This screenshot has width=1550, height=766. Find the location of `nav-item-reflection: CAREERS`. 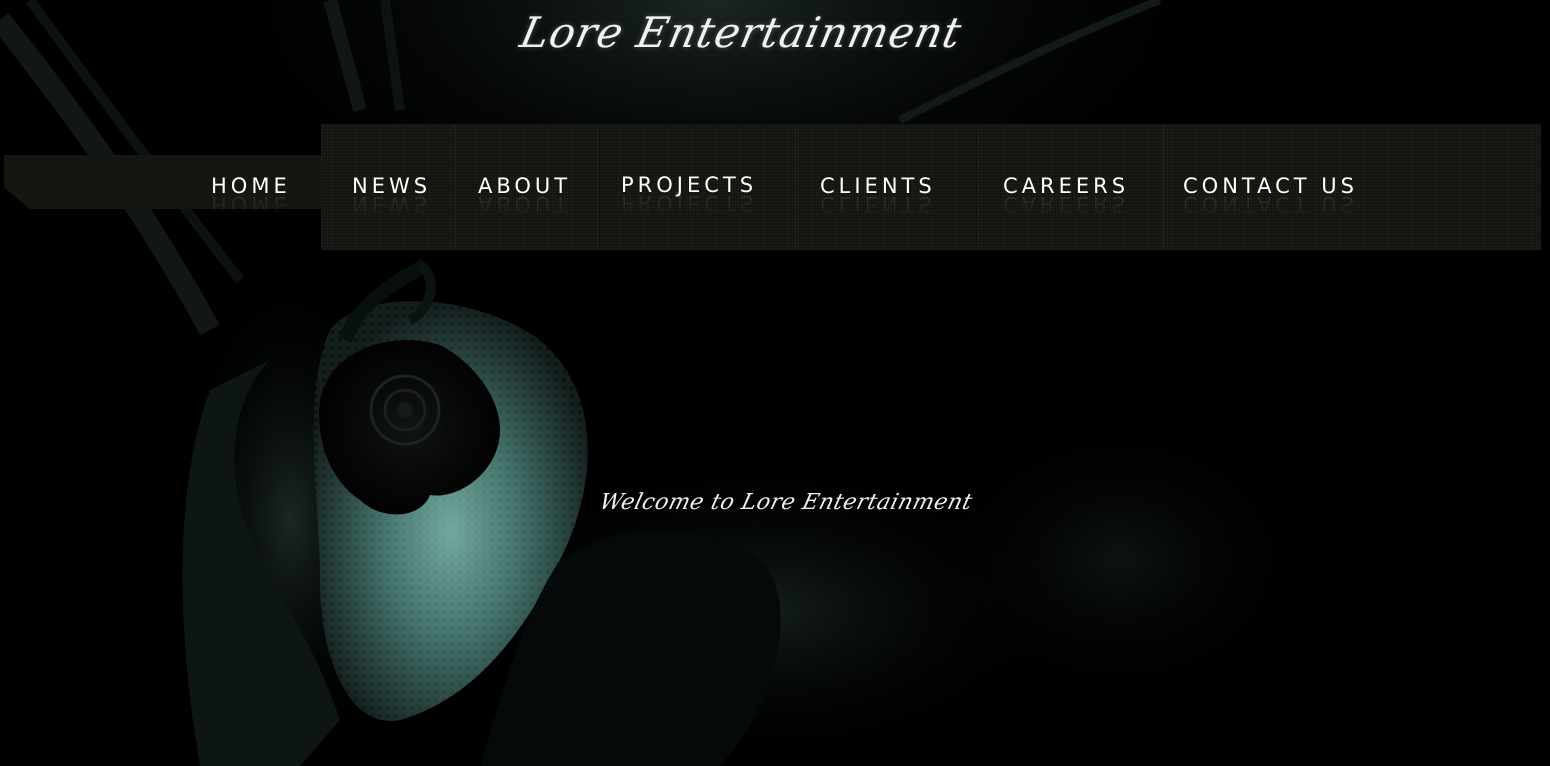

nav-item-reflection: CAREERS is located at coordinates (1066, 204).